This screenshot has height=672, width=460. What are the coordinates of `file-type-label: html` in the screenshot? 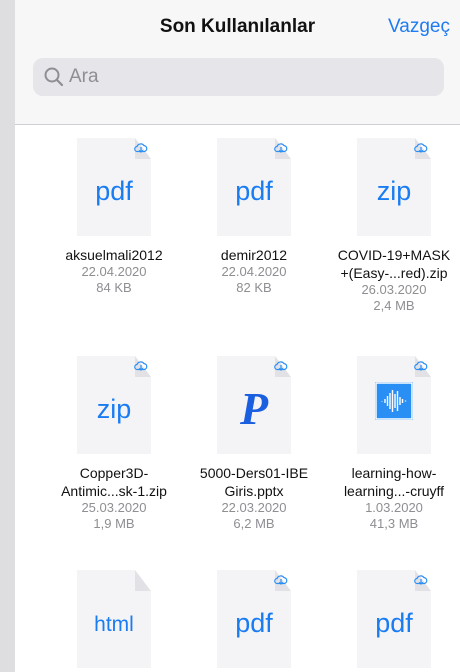 It's located at (114, 624).